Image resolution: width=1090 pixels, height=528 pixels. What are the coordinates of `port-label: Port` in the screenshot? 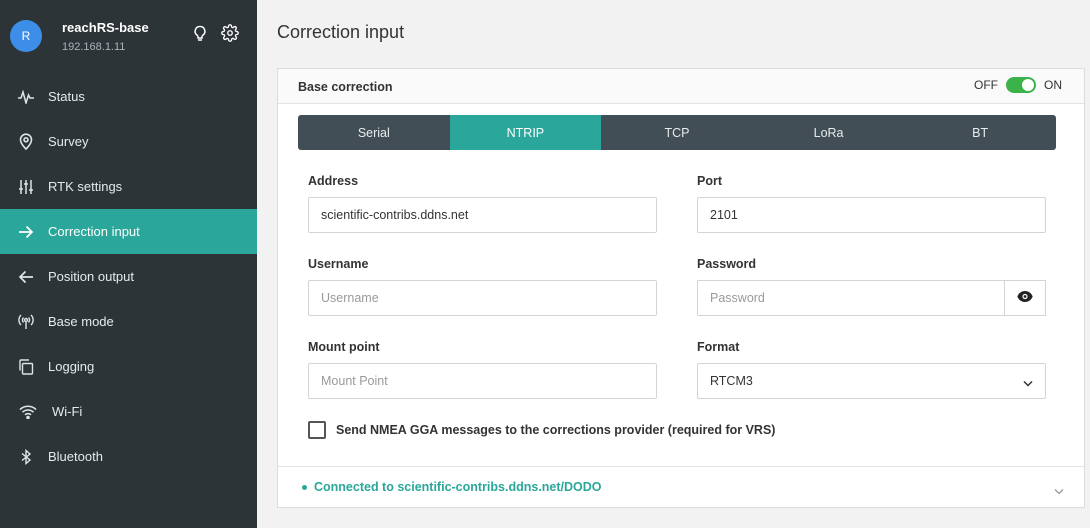 It's located at (709, 181).